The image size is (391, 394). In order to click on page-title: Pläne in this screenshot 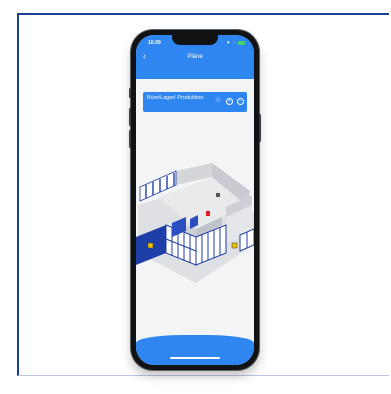, I will do `click(195, 57)`.